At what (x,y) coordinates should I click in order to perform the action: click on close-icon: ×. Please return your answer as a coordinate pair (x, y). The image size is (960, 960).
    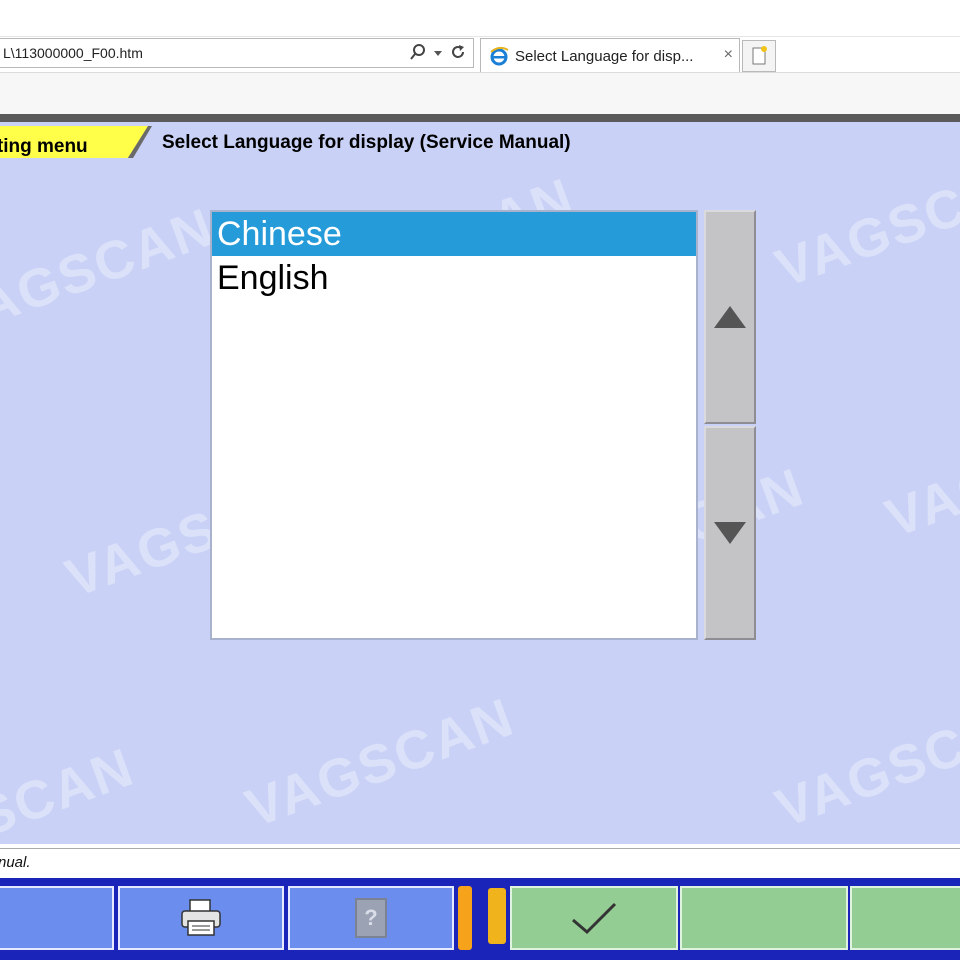
    Looking at the image, I should click on (728, 55).